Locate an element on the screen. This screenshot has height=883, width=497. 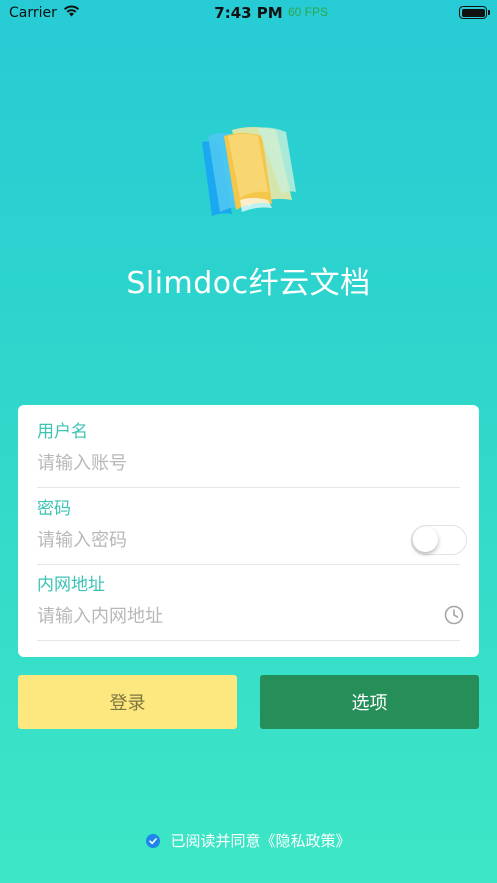
username-divider is located at coordinates (248, 487).